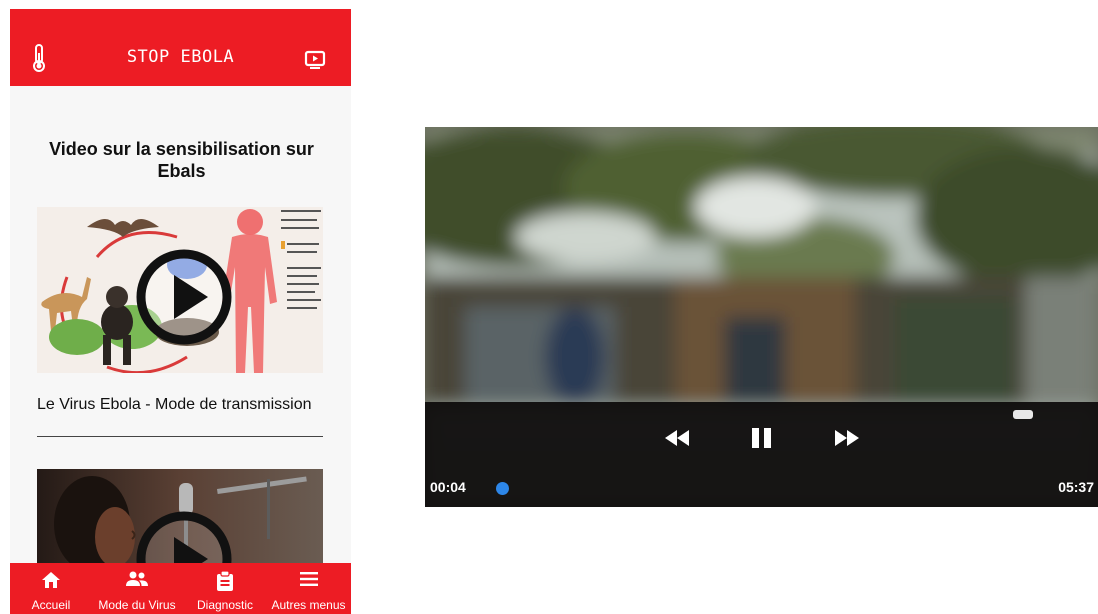 The height and width of the screenshot is (614, 1098). What do you see at coordinates (137, 605) in the screenshot?
I see `nav-label: Mode du Virus` at bounding box center [137, 605].